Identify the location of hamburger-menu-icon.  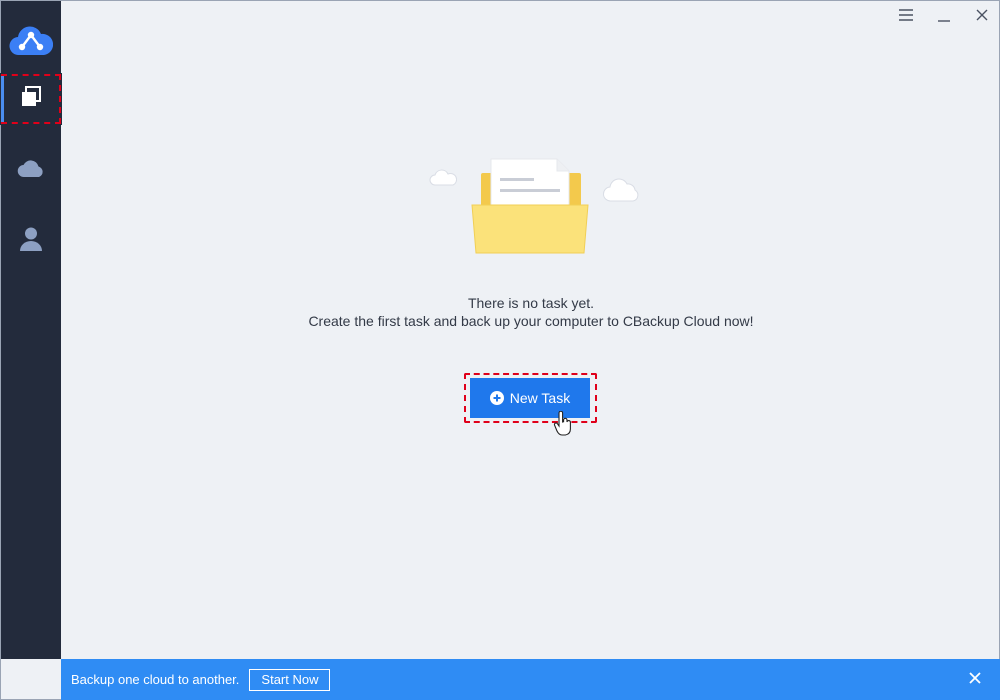
(906, 17).